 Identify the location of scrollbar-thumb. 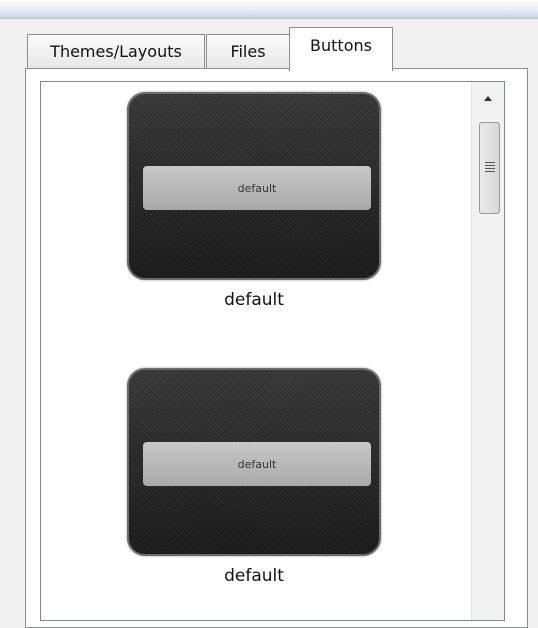
(489, 168).